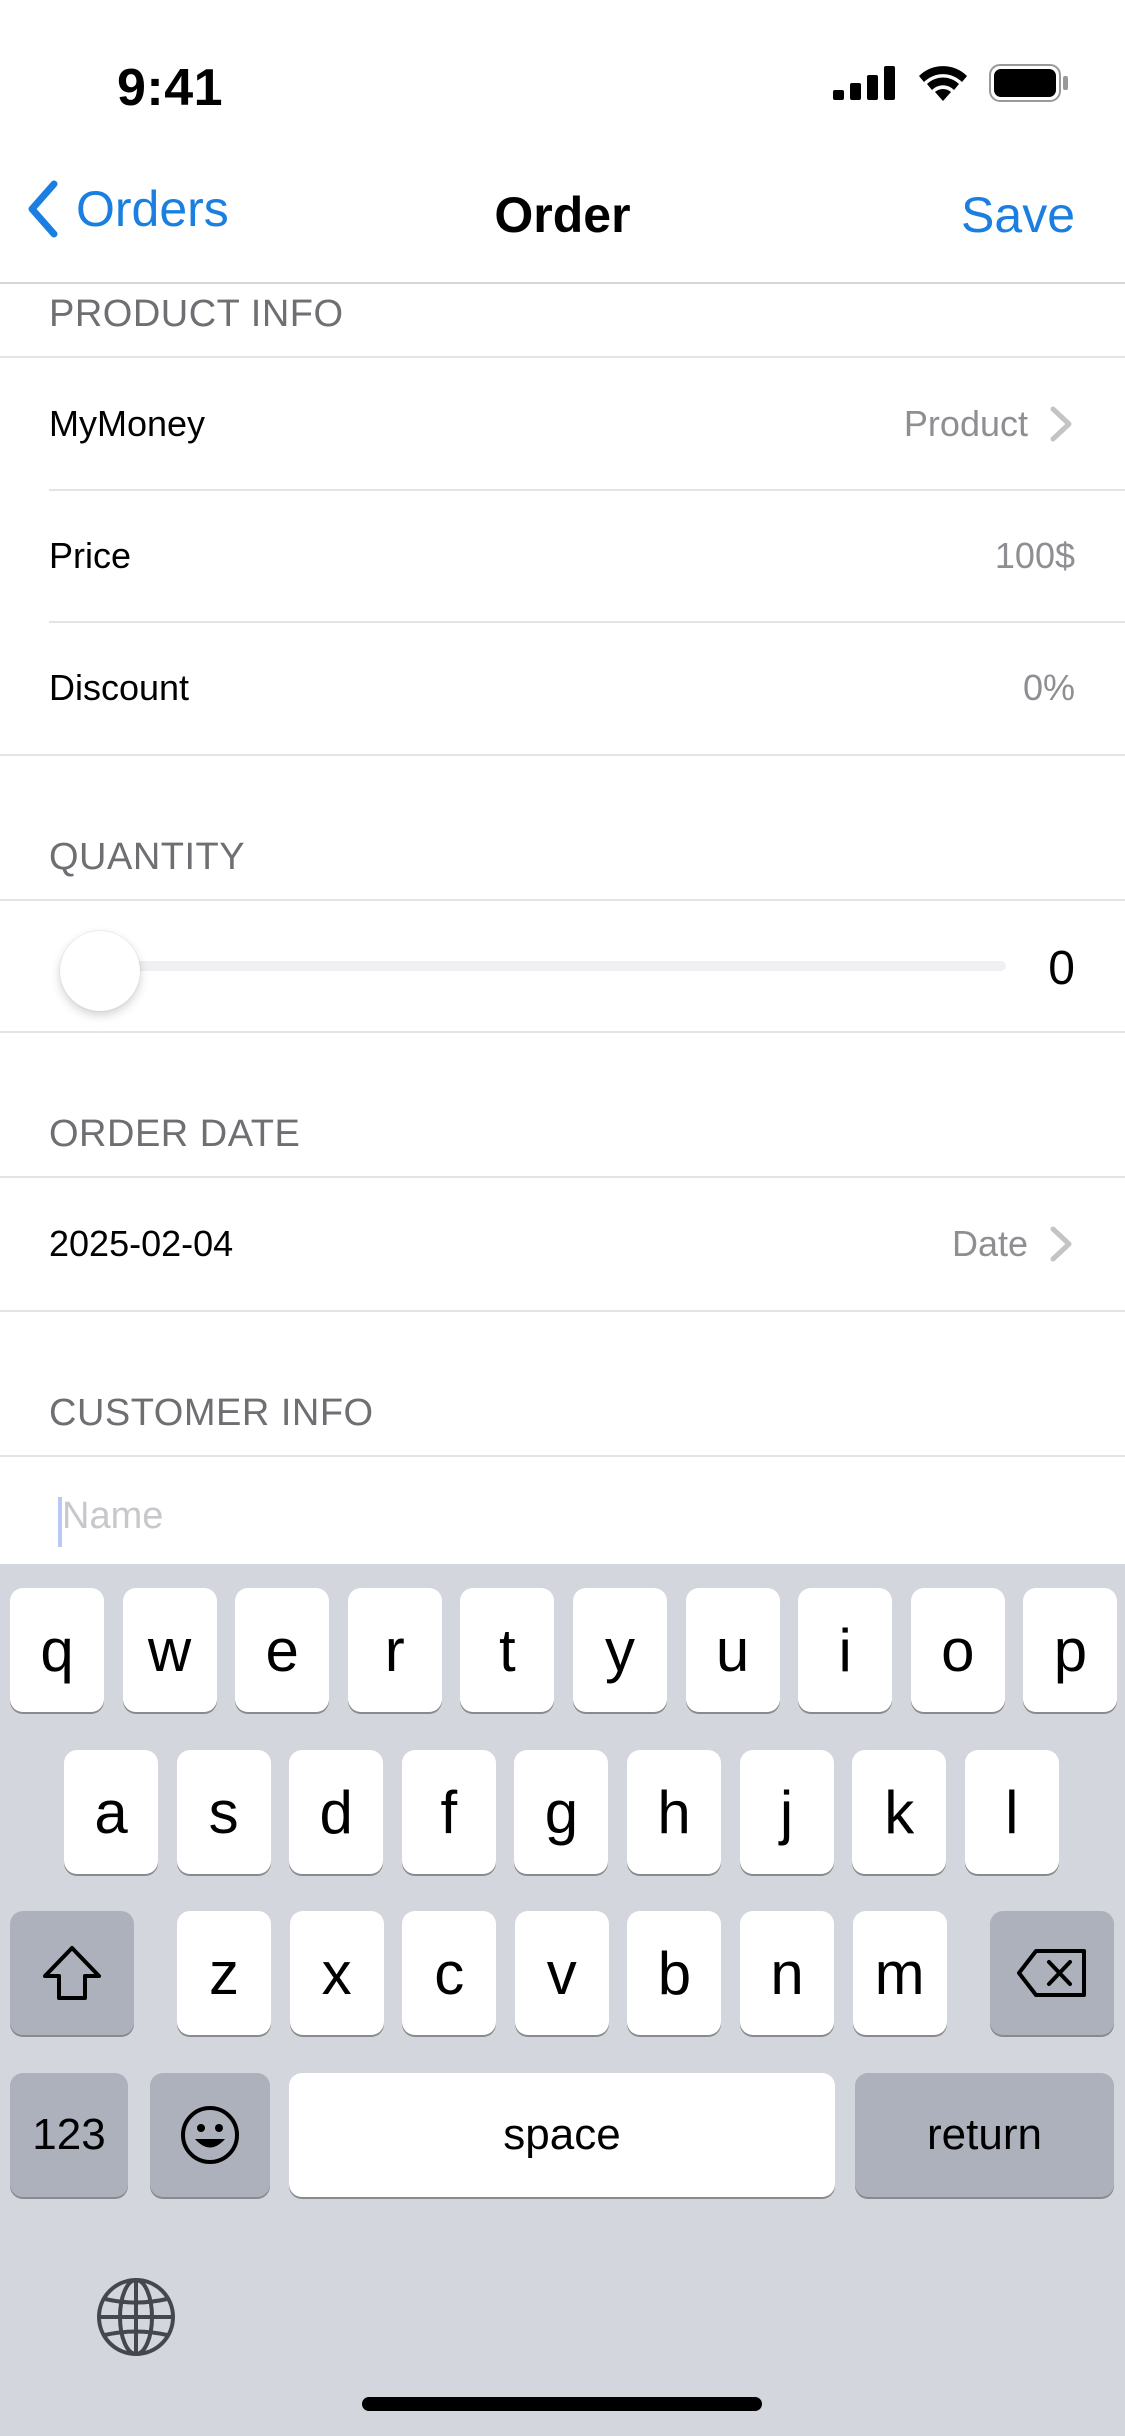  What do you see at coordinates (562, 75) in the screenshot?
I see `status-bar: 9:41` at bounding box center [562, 75].